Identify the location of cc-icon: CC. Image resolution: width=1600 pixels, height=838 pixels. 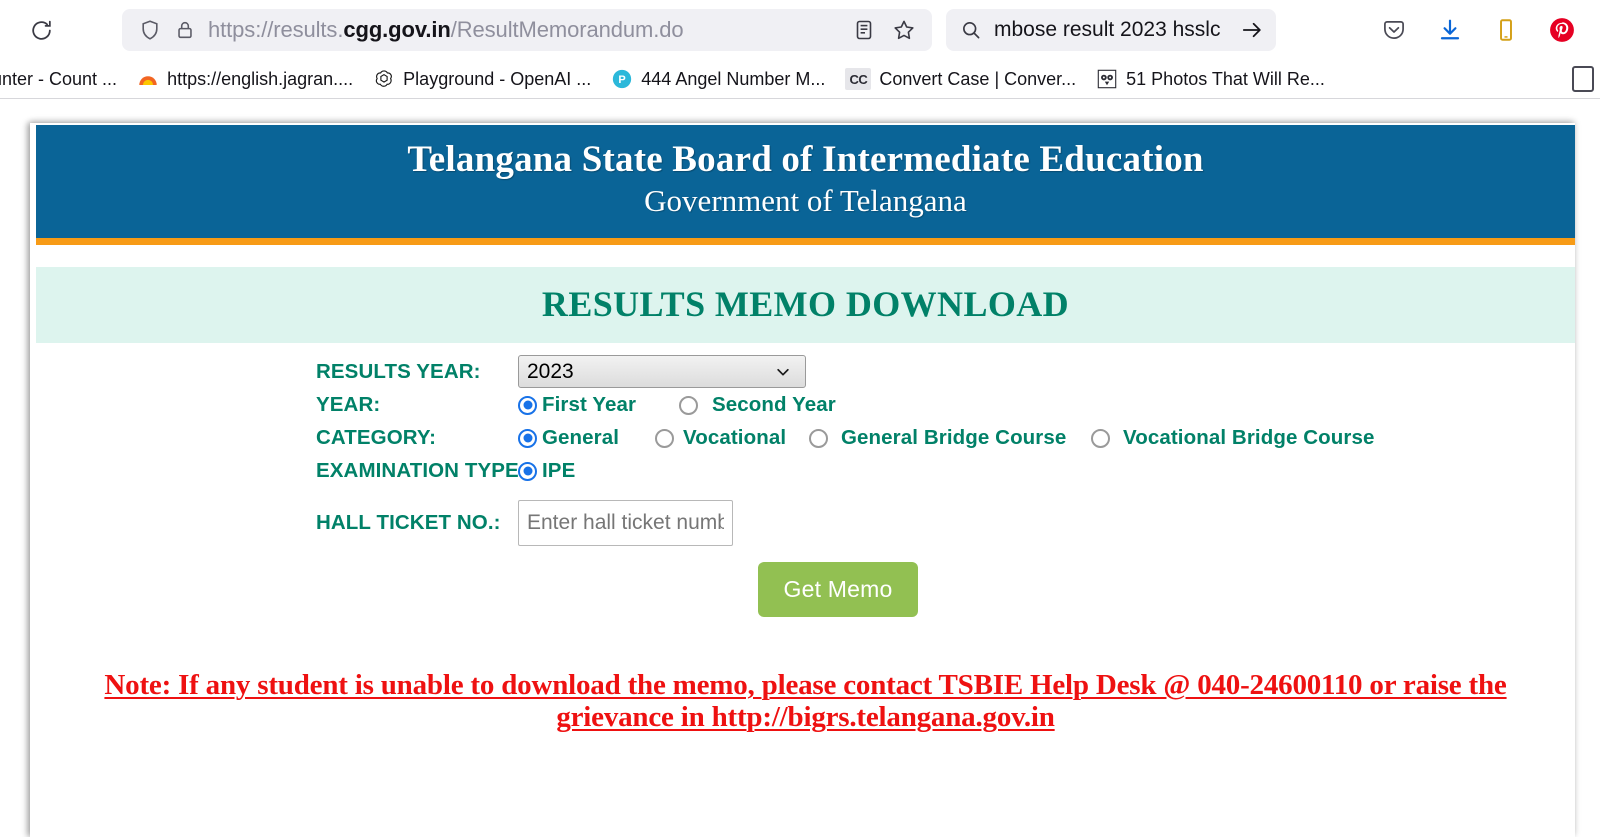
(858, 79).